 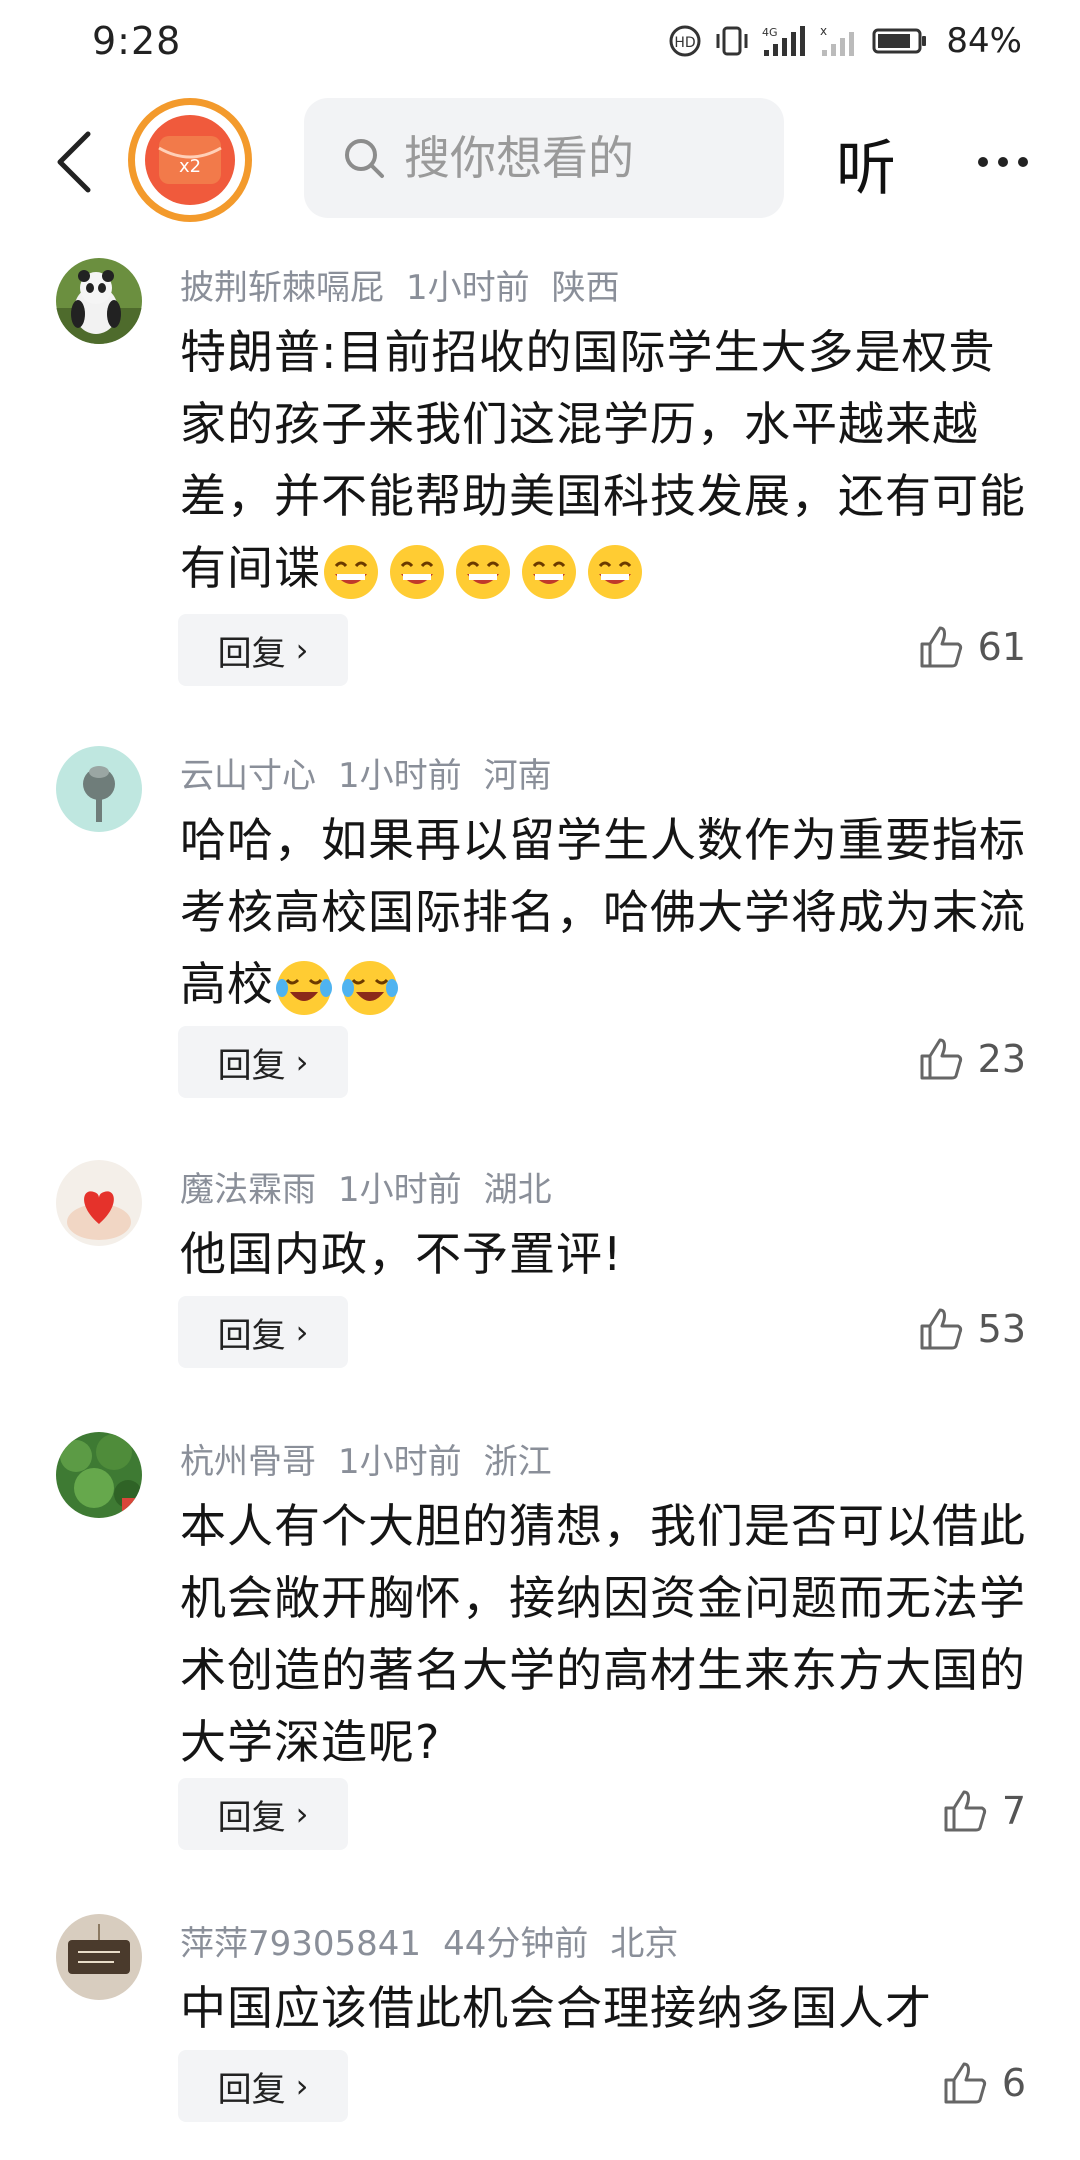 What do you see at coordinates (972, 647) in the screenshot?
I see `like-button: 61` at bounding box center [972, 647].